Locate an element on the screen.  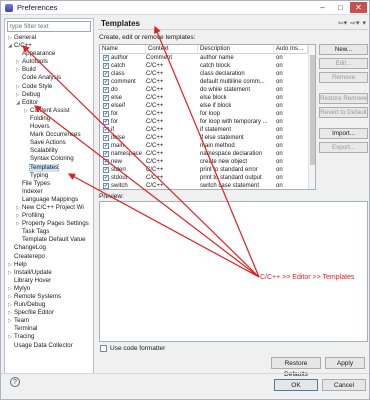
table-row: ✔ for C/C++ for loop with temporary ... on is located at coordinates (207, 122).